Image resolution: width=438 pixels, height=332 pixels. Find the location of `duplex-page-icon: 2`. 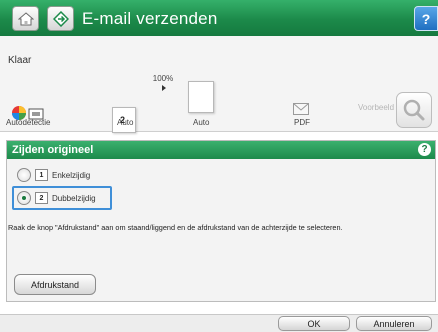

duplex-page-icon: 2 is located at coordinates (41, 198).